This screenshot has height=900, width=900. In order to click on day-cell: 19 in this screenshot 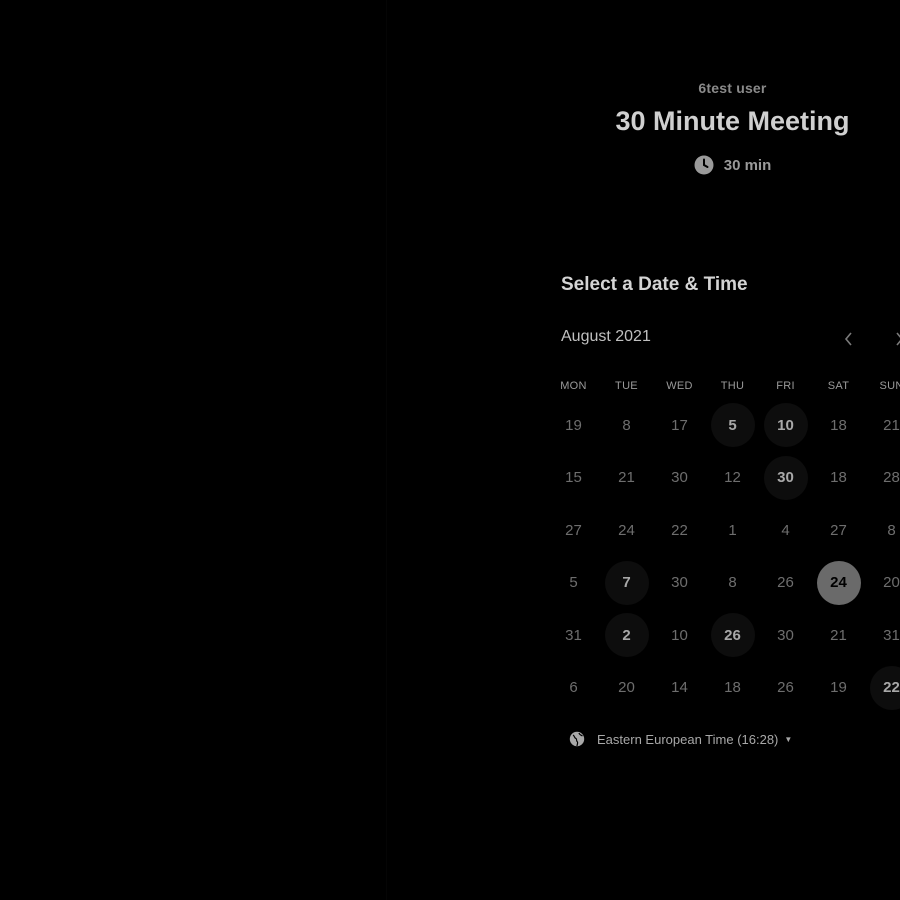, I will do `click(573, 425)`.